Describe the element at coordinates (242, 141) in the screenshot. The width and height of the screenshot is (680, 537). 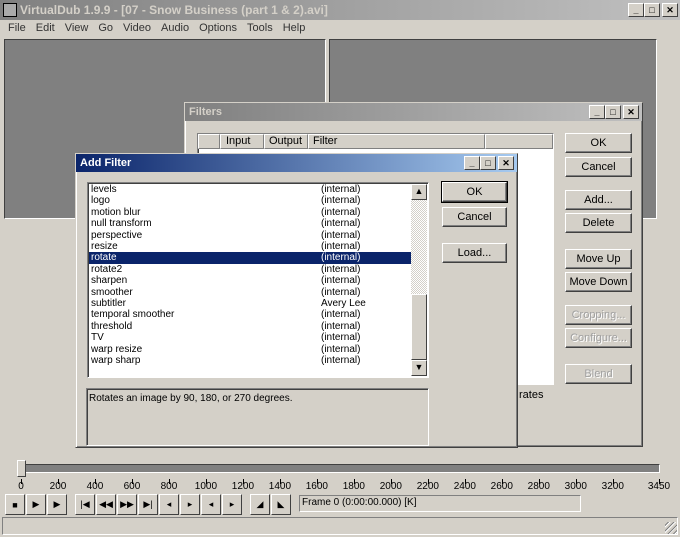
I see `column-header-input: Input` at that location.